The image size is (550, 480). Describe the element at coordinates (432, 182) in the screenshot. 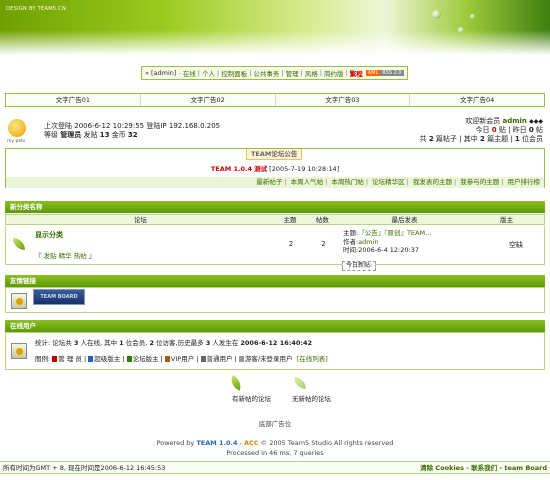

I see `quick-link: 我发表的主题` at that location.